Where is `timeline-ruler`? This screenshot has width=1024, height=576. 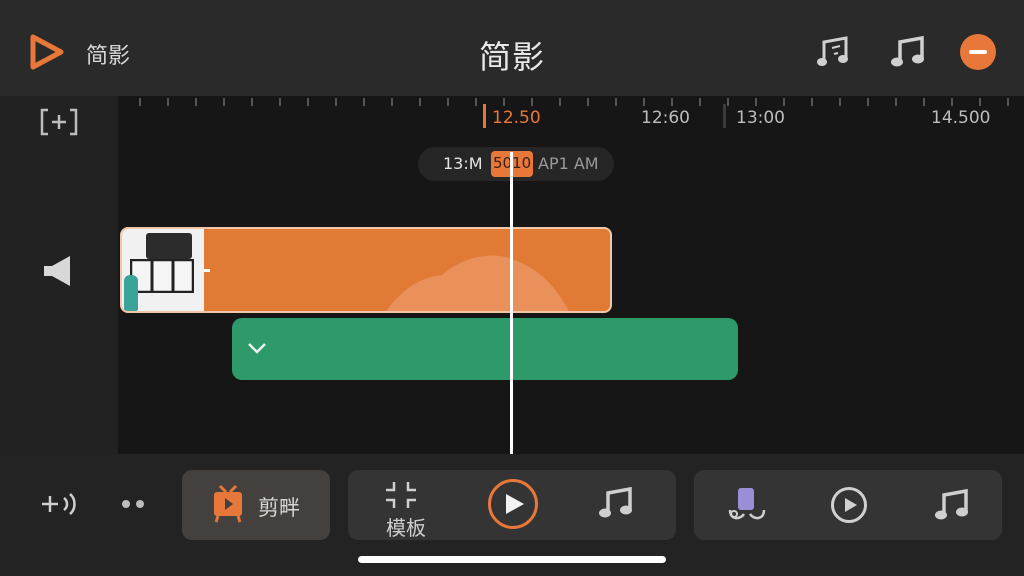 timeline-ruler is located at coordinates (571, 103).